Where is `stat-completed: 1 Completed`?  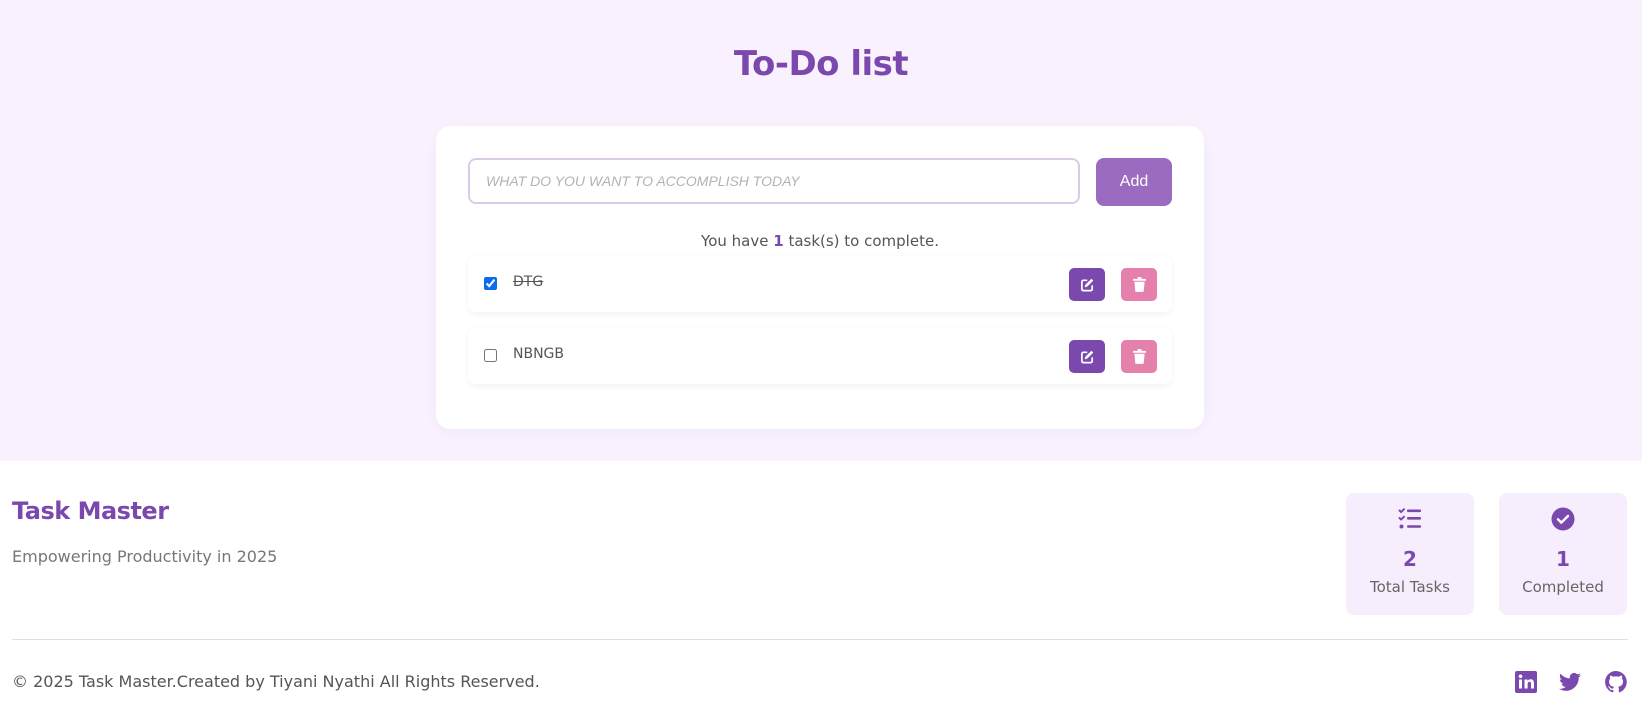 stat-completed: 1 Completed is located at coordinates (1563, 554).